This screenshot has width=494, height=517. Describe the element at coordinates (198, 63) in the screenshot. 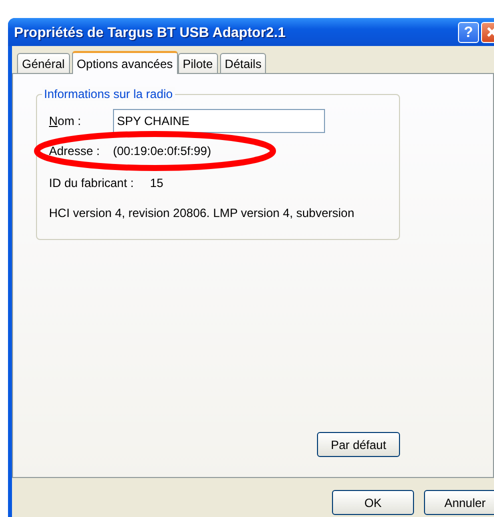

I see `tab: Pilote` at that location.